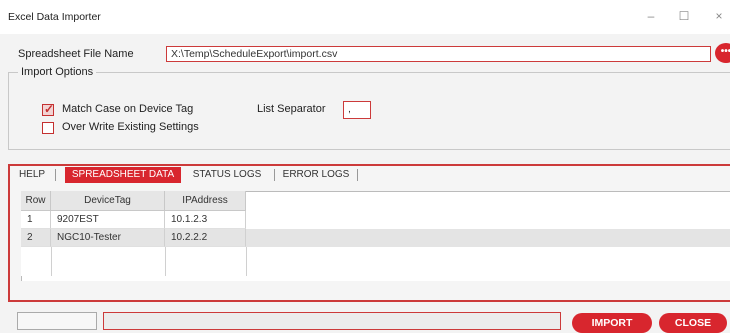  What do you see at coordinates (651, 16) in the screenshot?
I see `minimize-icon: –` at bounding box center [651, 16].